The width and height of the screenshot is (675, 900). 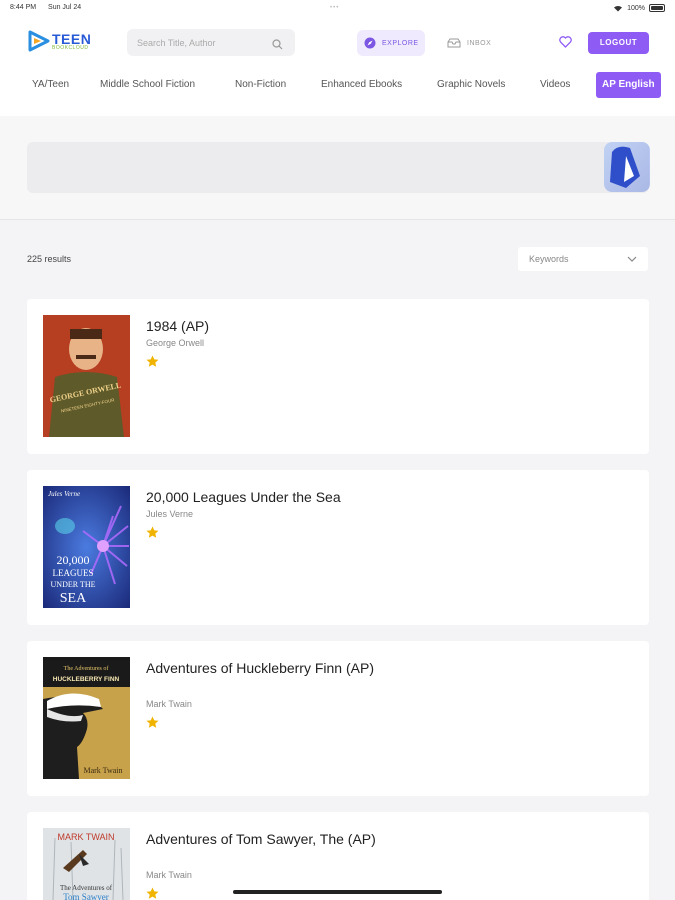 I want to click on inbox-label: INBOX, so click(x=479, y=43).